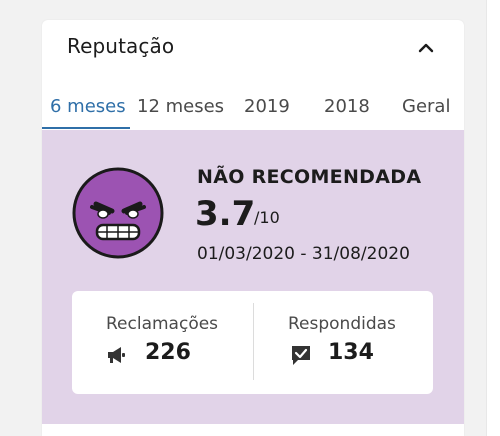 The height and width of the screenshot is (436, 500). I want to click on reputation-header: Reputação, so click(253, 50).